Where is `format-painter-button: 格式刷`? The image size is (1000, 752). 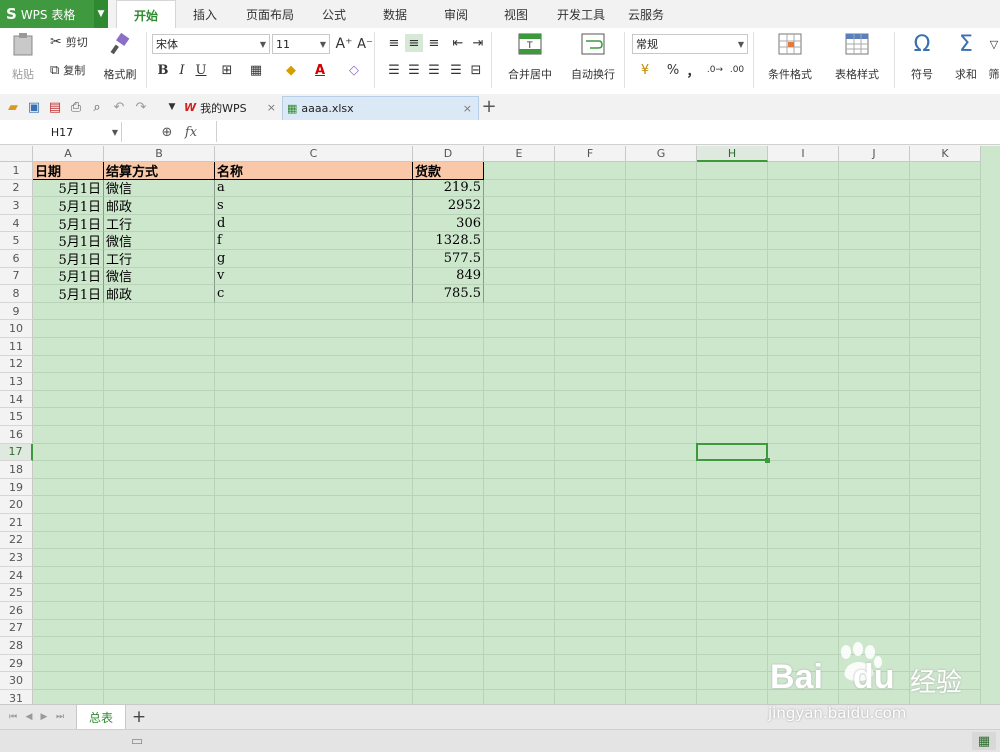
format-painter-button: 格式刷 is located at coordinates (120, 57).